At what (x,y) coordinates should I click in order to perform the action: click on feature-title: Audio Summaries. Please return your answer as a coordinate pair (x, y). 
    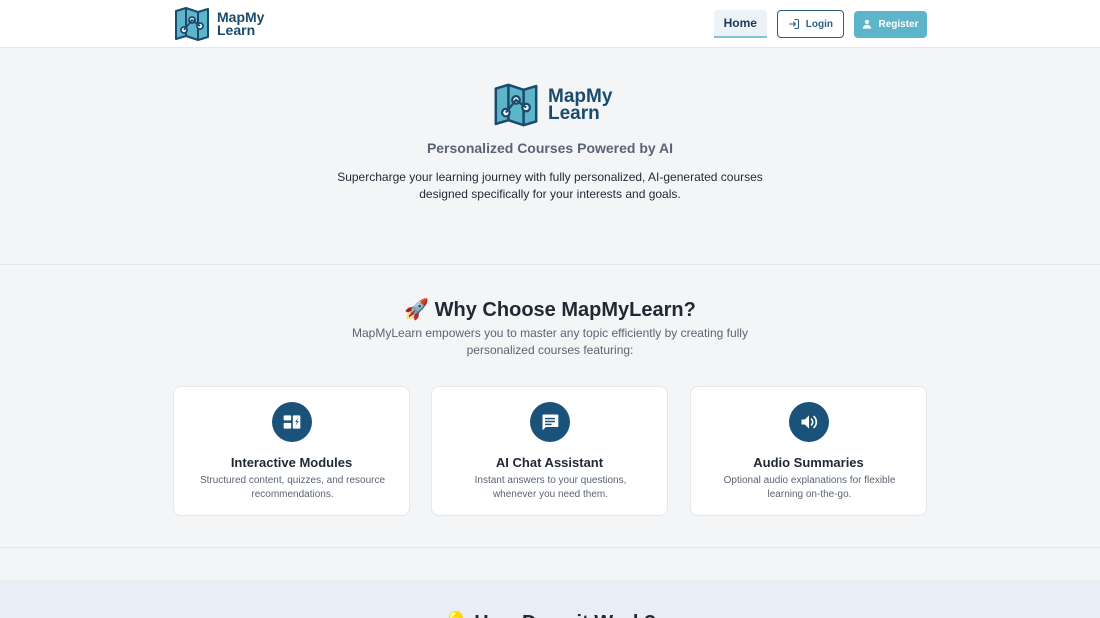
    Looking at the image, I should click on (808, 462).